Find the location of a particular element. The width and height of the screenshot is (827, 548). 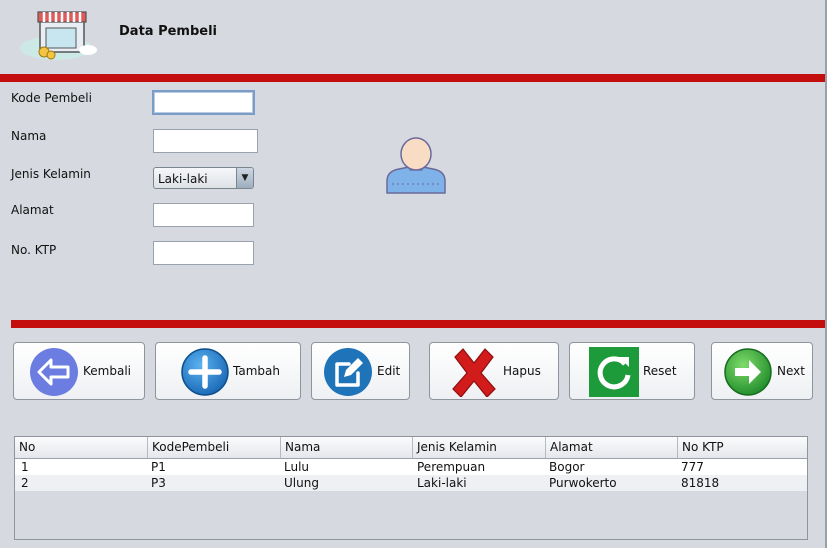

edit-icon is located at coordinates (348, 372).